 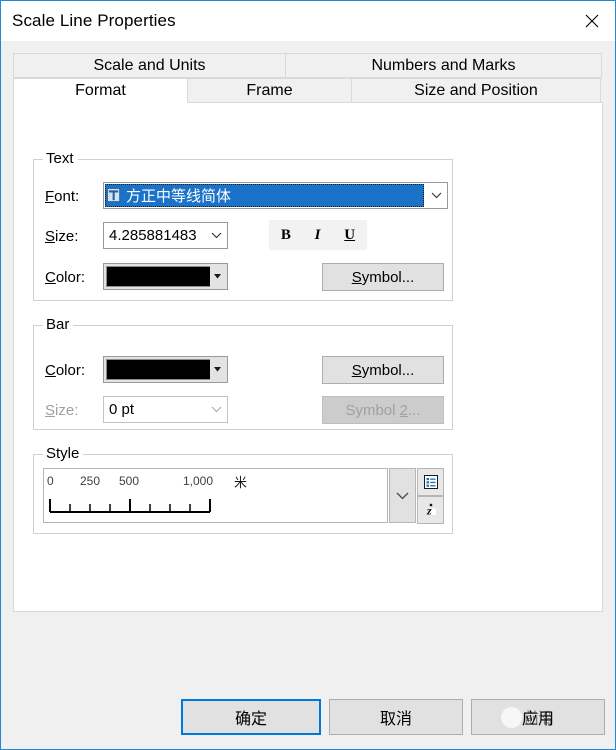 I want to click on style-dropdown-button, so click(x=402, y=495).